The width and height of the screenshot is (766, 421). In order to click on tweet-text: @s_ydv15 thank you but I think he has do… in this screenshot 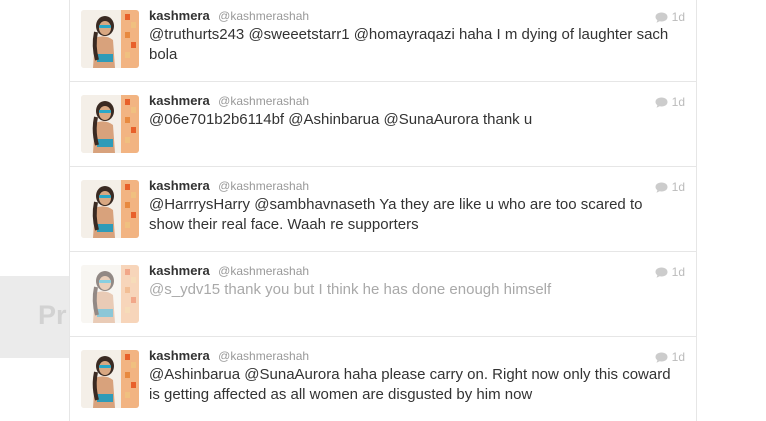, I will do `click(350, 289)`.